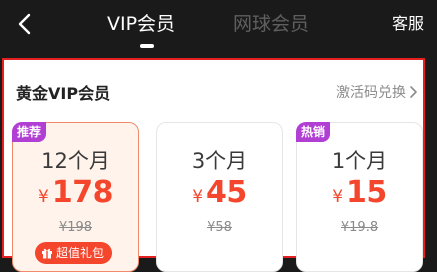  What do you see at coordinates (219, 161) in the screenshot?
I see `plan-duration: 3个月` at bounding box center [219, 161].